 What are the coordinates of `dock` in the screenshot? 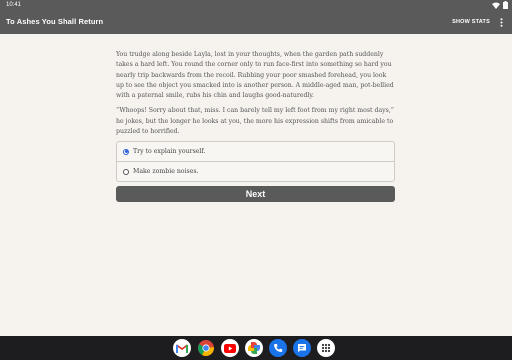 It's located at (254, 348).